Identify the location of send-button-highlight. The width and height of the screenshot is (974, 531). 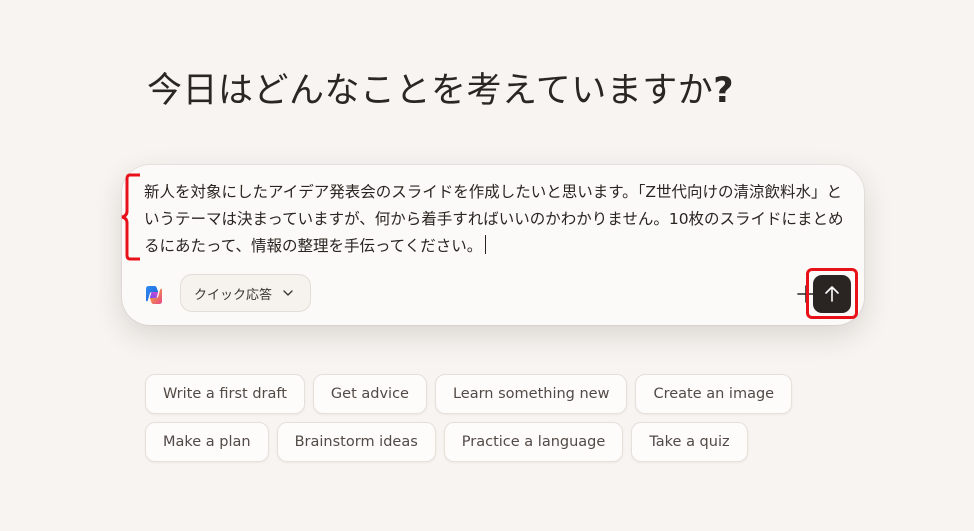
(832, 293).